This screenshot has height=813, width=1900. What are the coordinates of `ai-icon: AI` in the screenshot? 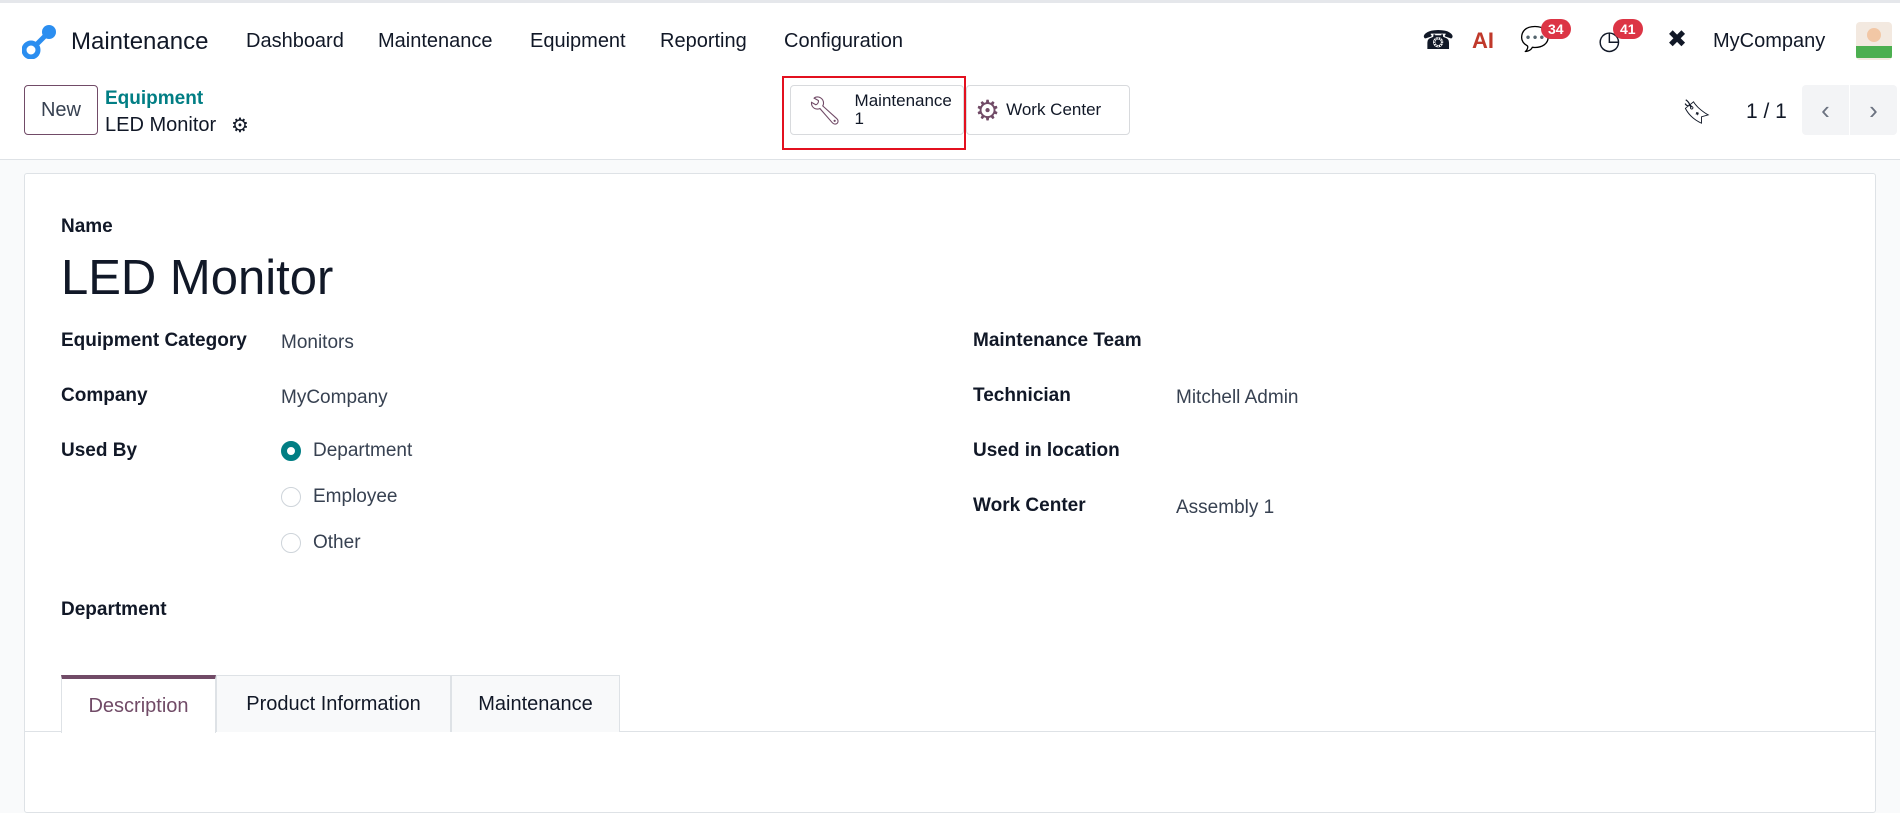 It's located at (1483, 41).